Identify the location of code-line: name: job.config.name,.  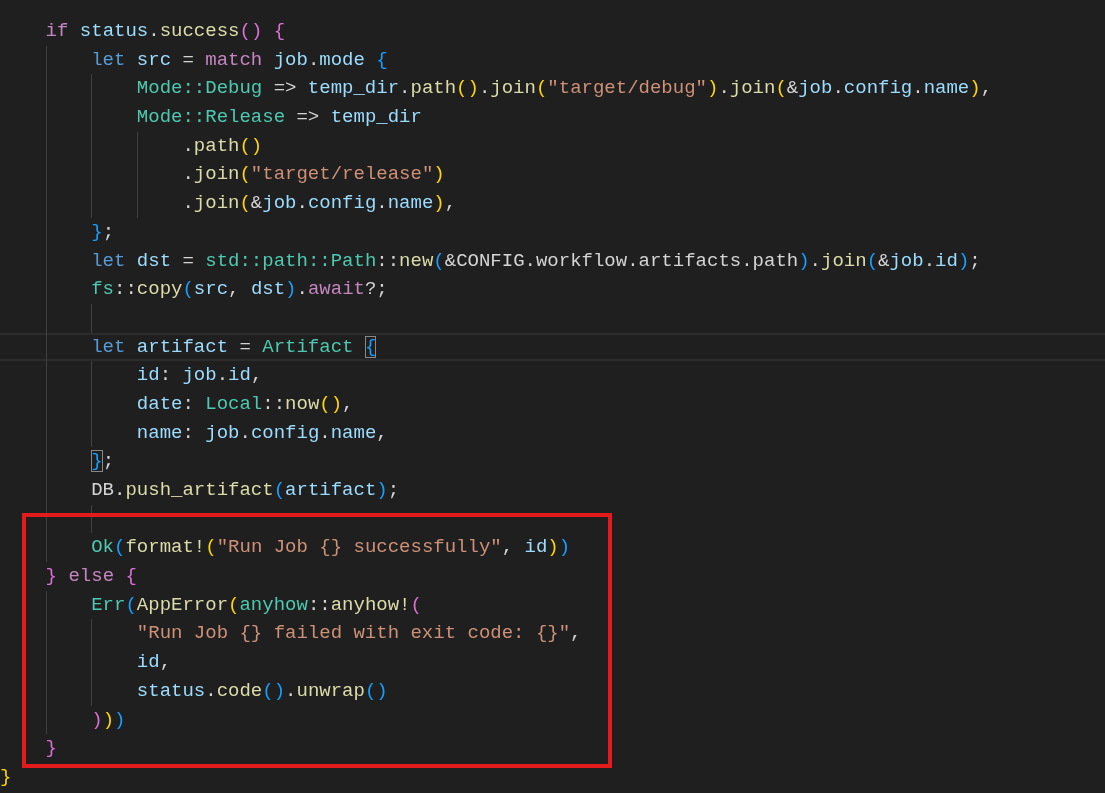
(262, 433).